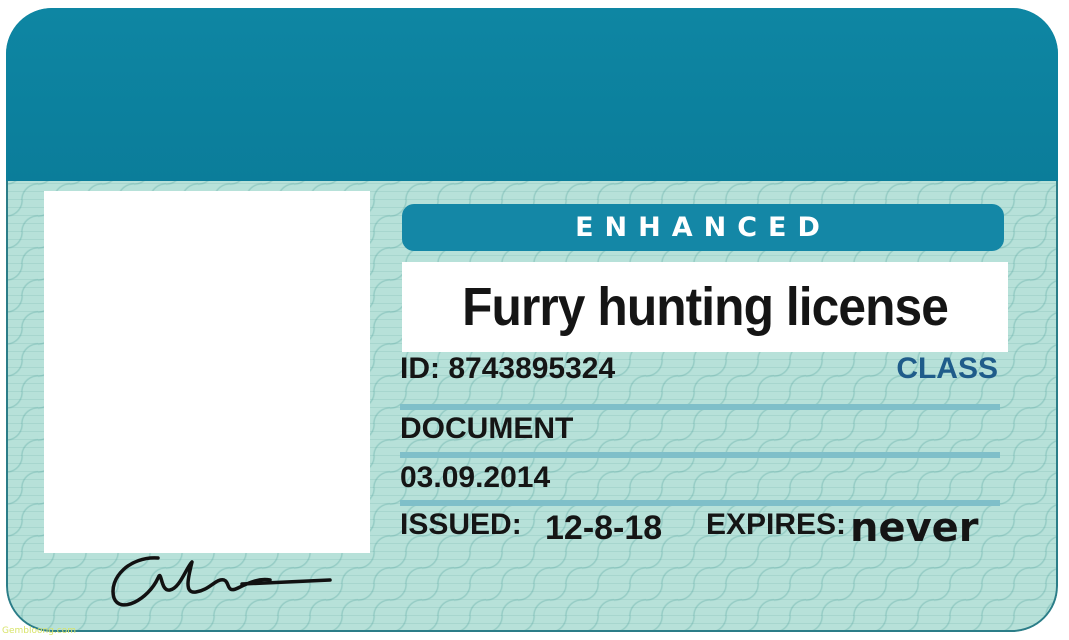 The height and width of the screenshot is (640, 1069). I want to click on enhanced-label: ENHANCED, so click(703, 227).